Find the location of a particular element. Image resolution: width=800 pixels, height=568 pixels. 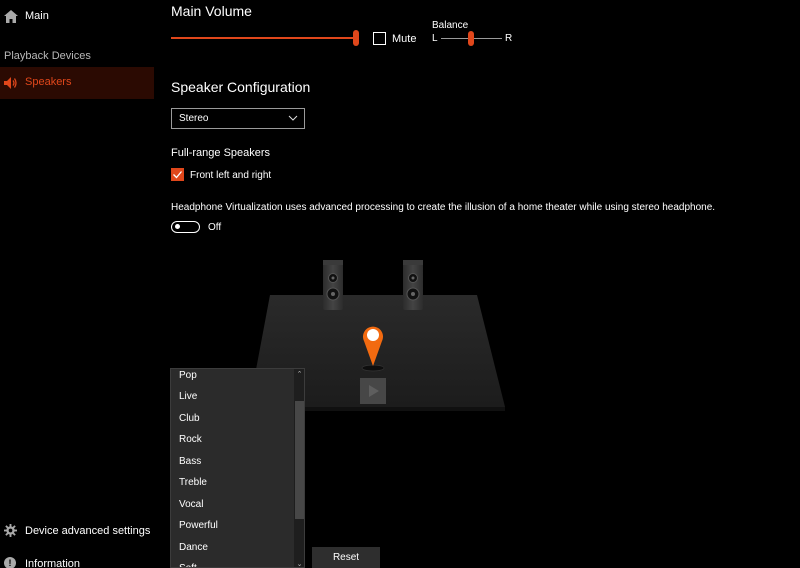

preset-item: Soft is located at coordinates (188, 565).